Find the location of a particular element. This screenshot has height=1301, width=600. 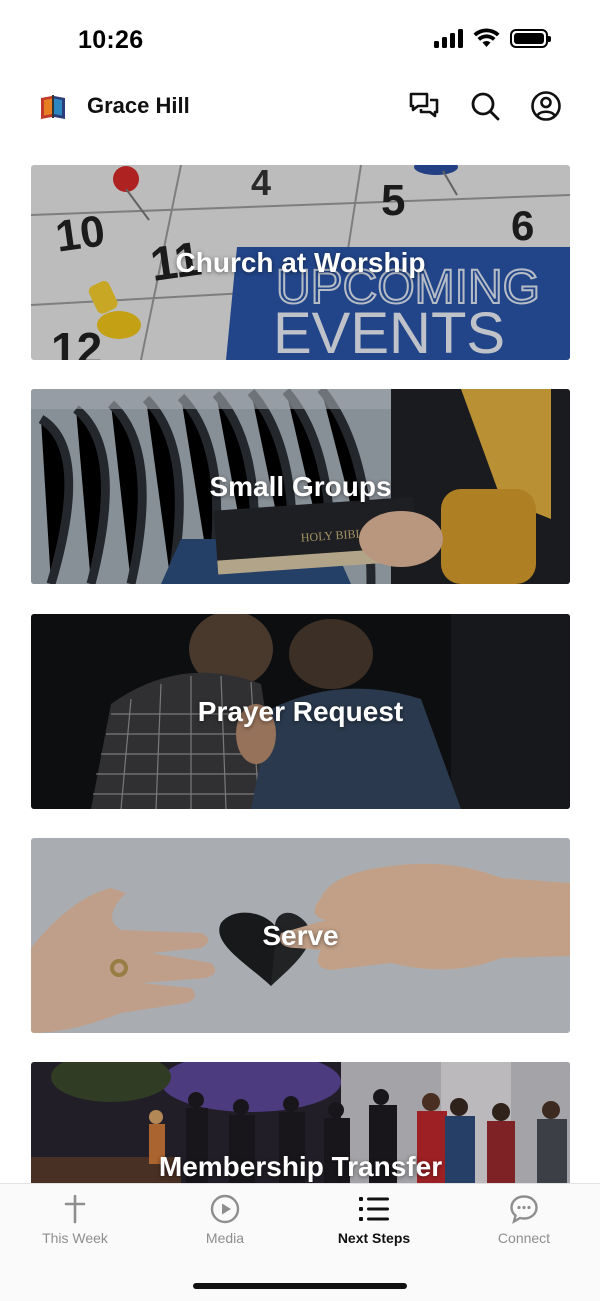

card-title: Membership Transfer is located at coordinates (300, 1166).